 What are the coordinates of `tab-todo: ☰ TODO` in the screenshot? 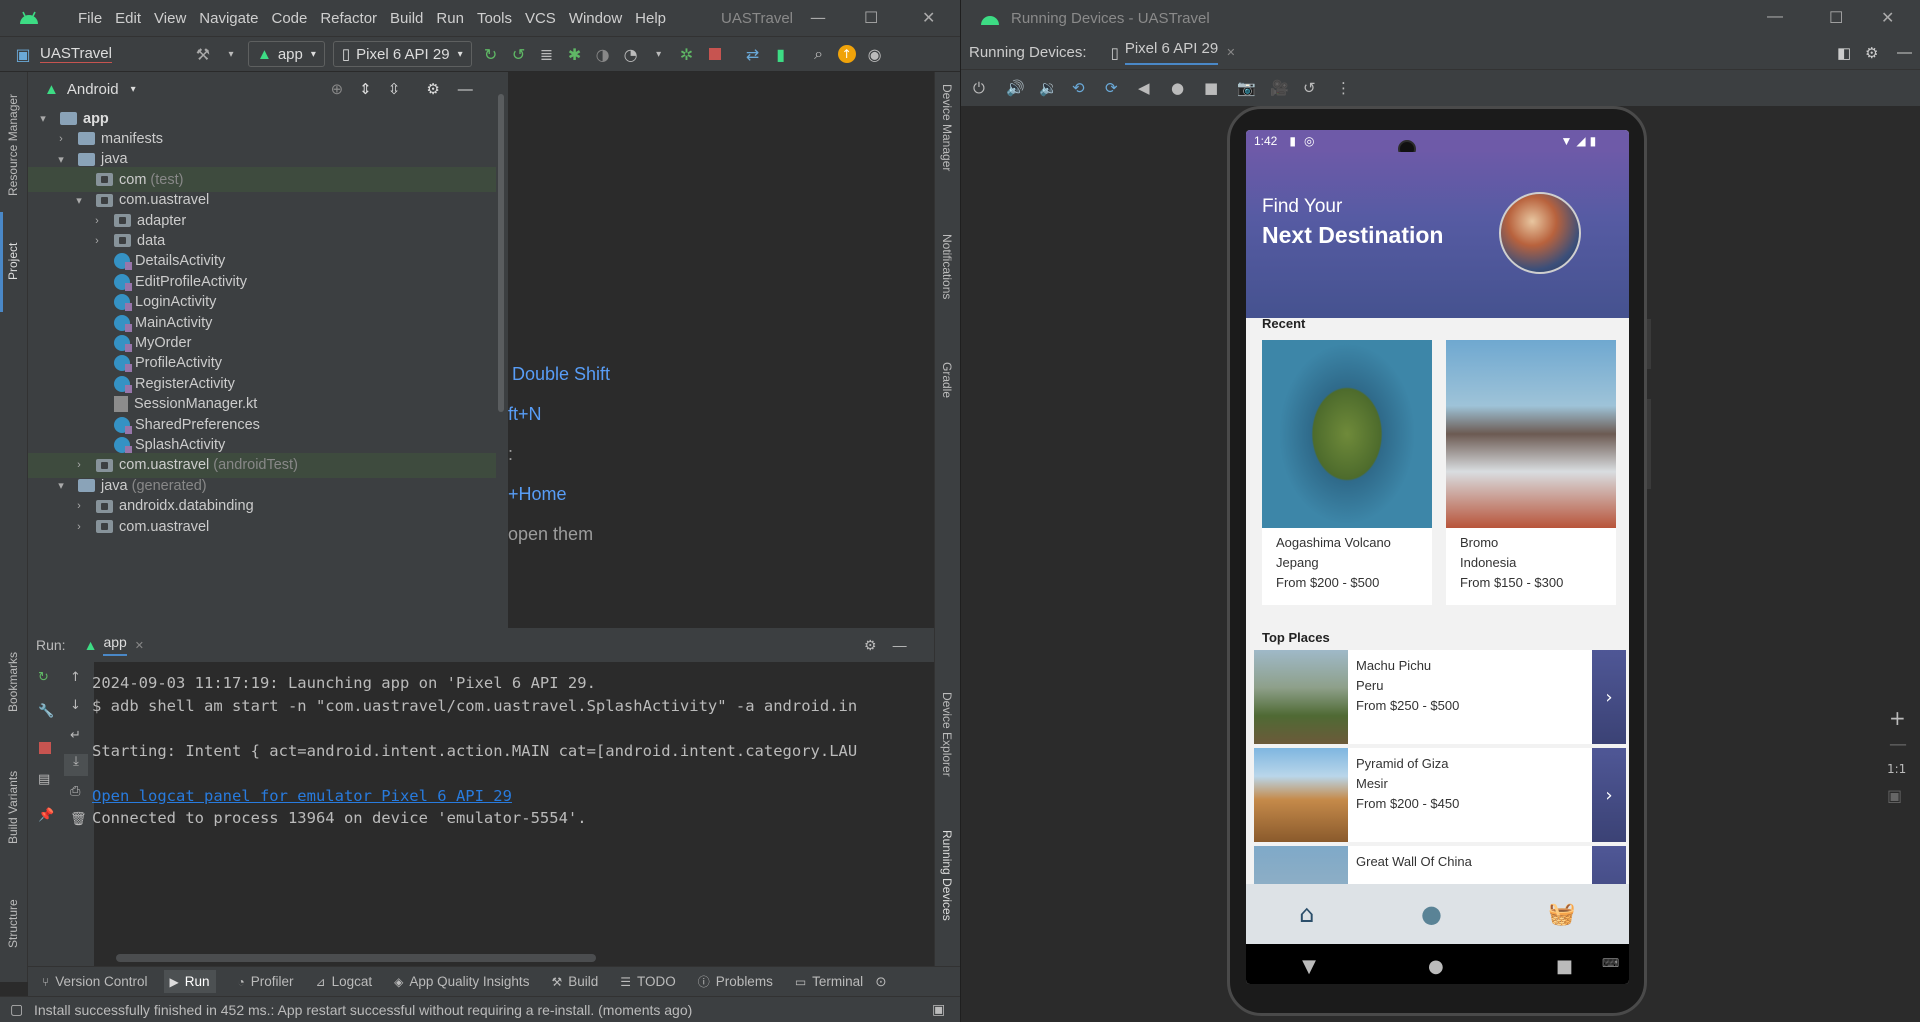 It's located at (648, 981).